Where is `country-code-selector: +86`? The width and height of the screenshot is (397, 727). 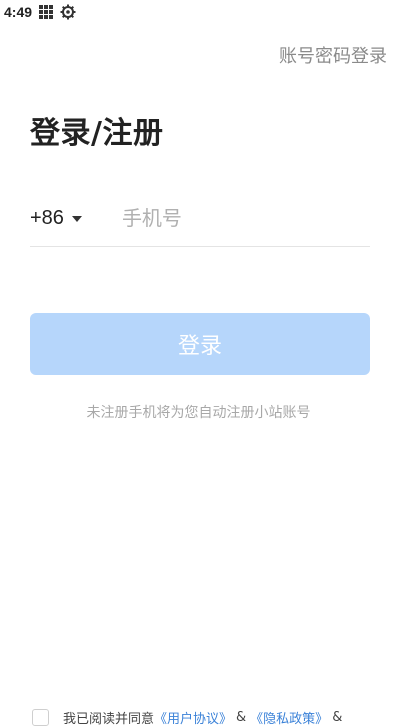
country-code-selector: +86 is located at coordinates (66, 218).